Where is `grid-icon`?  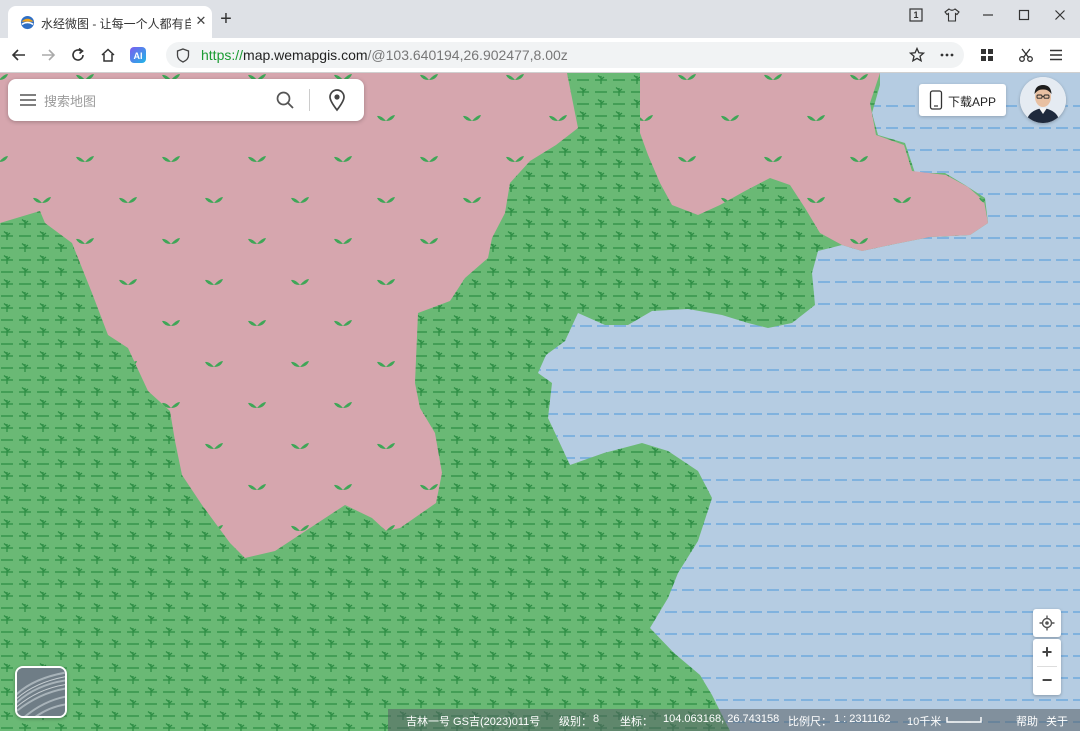
grid-icon is located at coordinates (987, 55).